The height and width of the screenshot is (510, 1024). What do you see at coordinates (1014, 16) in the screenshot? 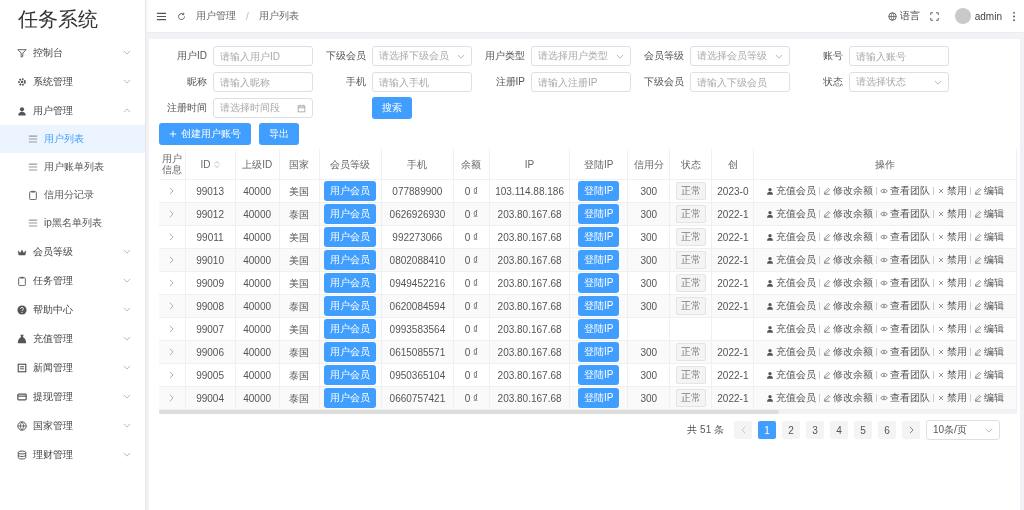
I see `more-icon` at bounding box center [1014, 16].